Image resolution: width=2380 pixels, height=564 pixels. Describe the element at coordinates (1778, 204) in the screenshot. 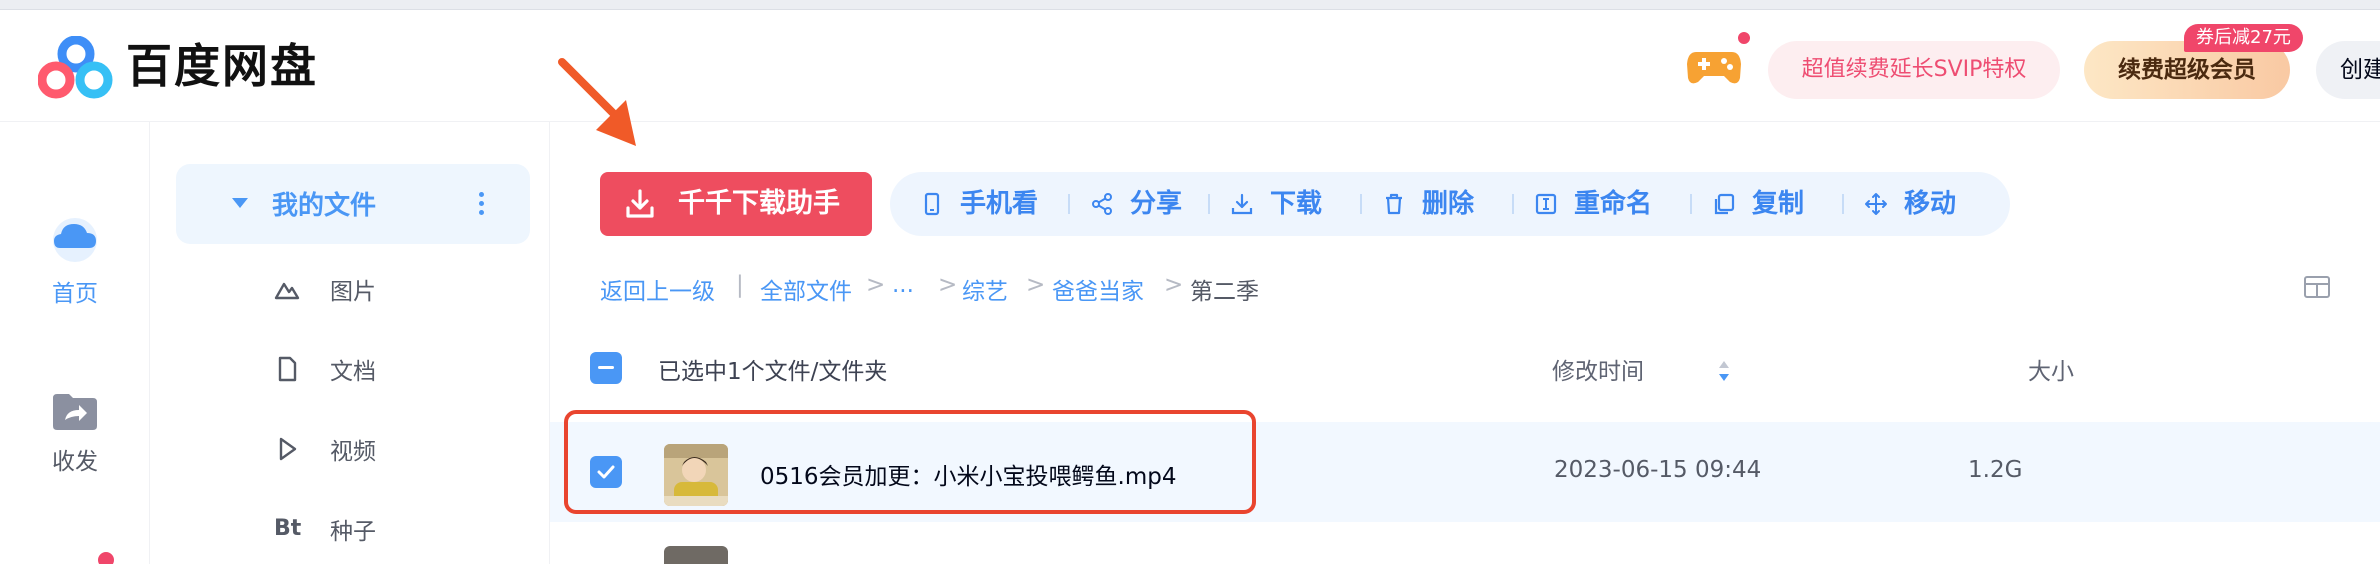

I see `action-label: 复制` at that location.